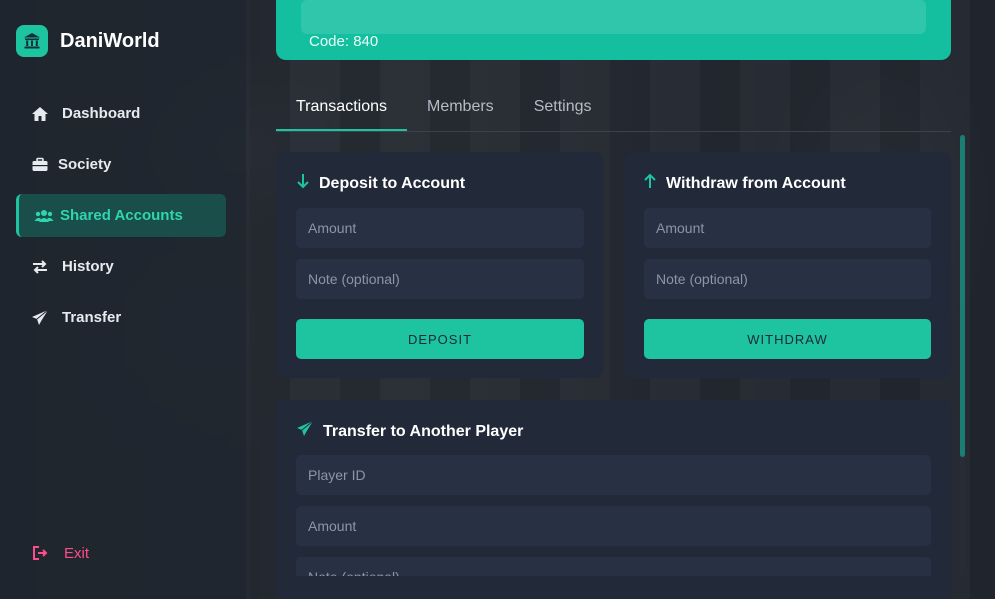  Describe the element at coordinates (121, 266) in the screenshot. I see `sidebar-item-history: History` at that location.